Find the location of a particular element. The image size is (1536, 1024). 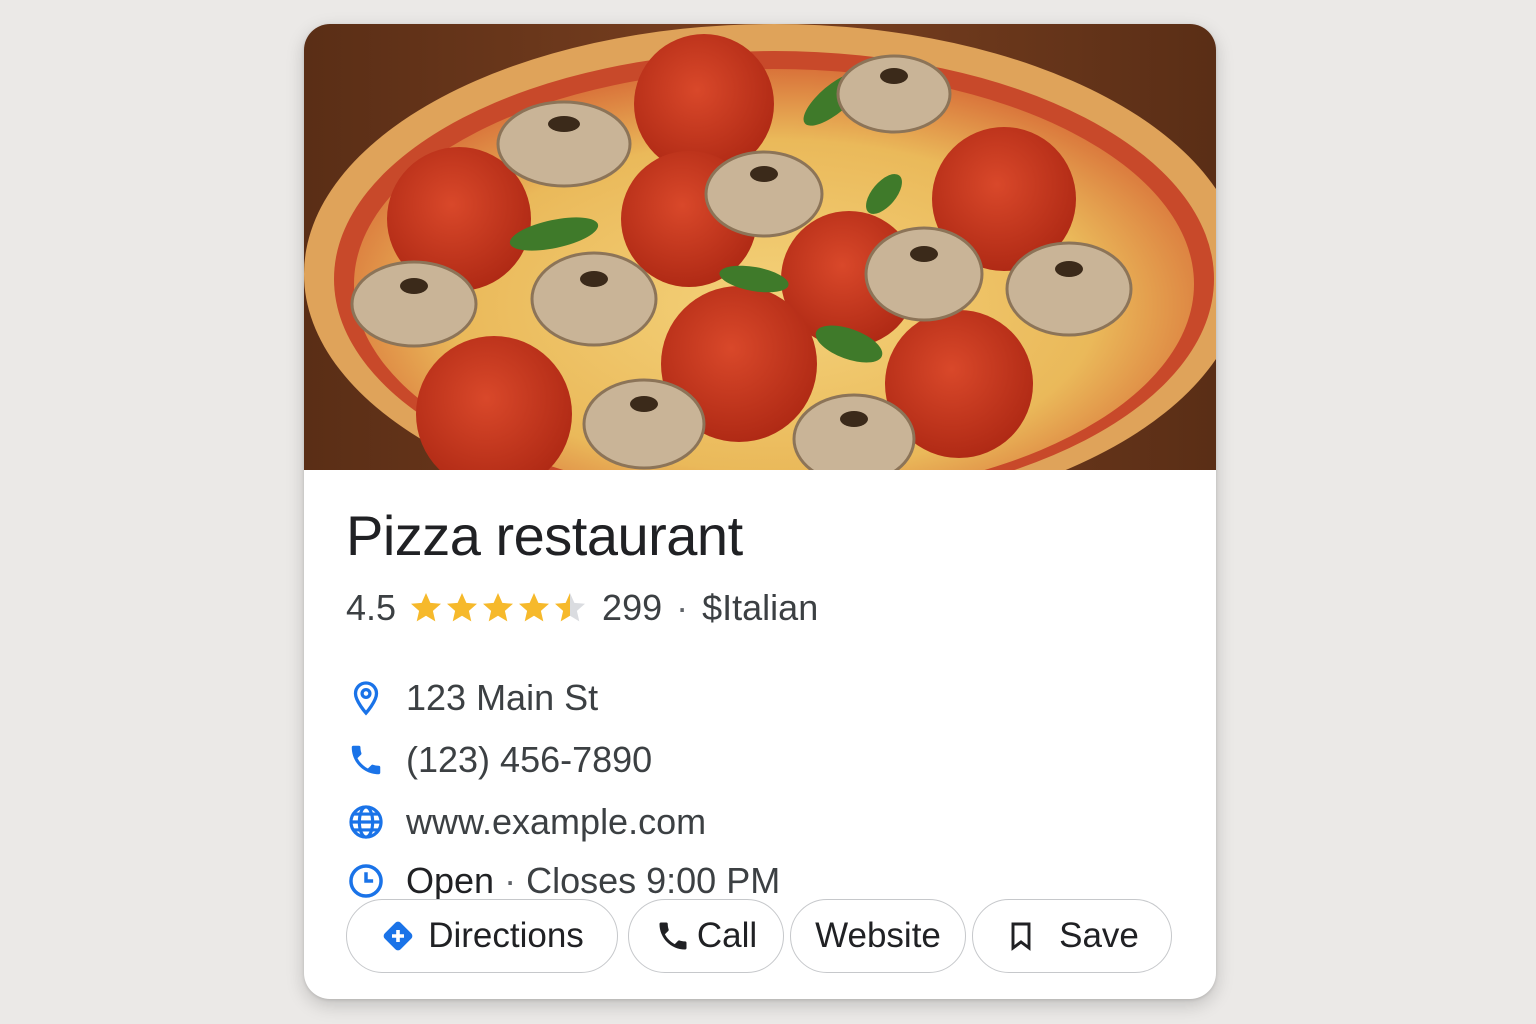

save-label: Save is located at coordinates (1099, 935).